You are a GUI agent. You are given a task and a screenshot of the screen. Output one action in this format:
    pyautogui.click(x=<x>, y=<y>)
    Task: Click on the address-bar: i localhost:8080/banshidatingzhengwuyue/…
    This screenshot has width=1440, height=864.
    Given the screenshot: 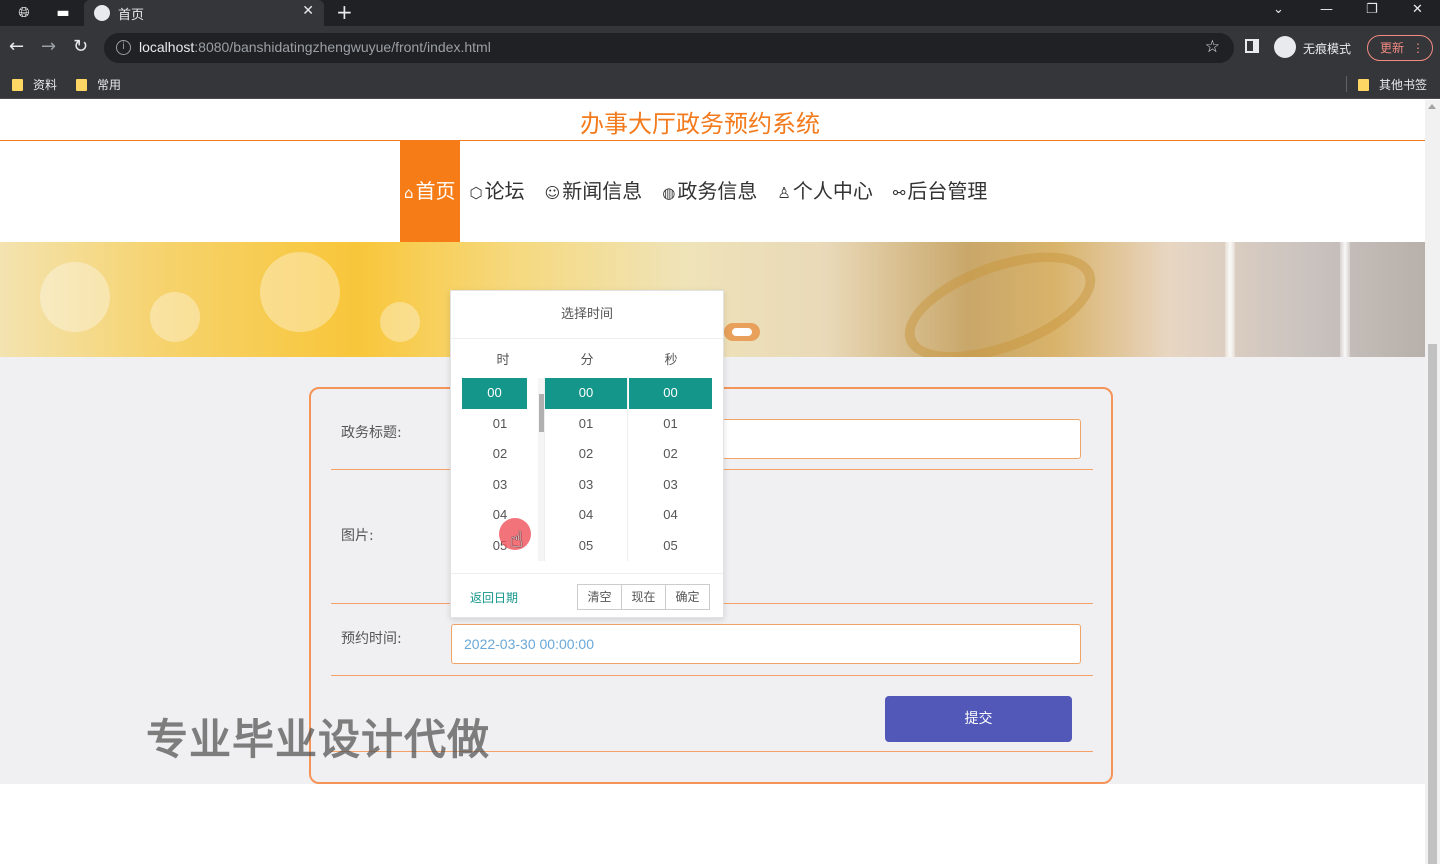 What is the action you would take?
    pyautogui.click(x=669, y=48)
    